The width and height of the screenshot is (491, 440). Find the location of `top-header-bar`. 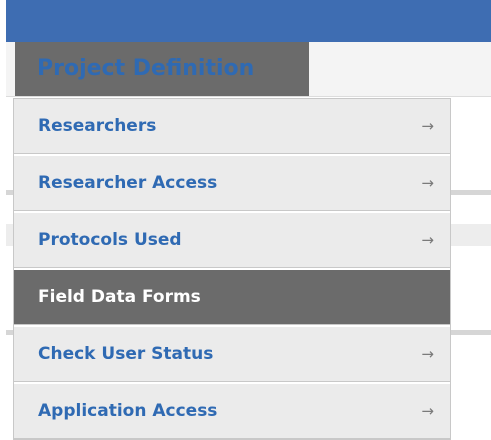

top-header-bar is located at coordinates (248, 21).